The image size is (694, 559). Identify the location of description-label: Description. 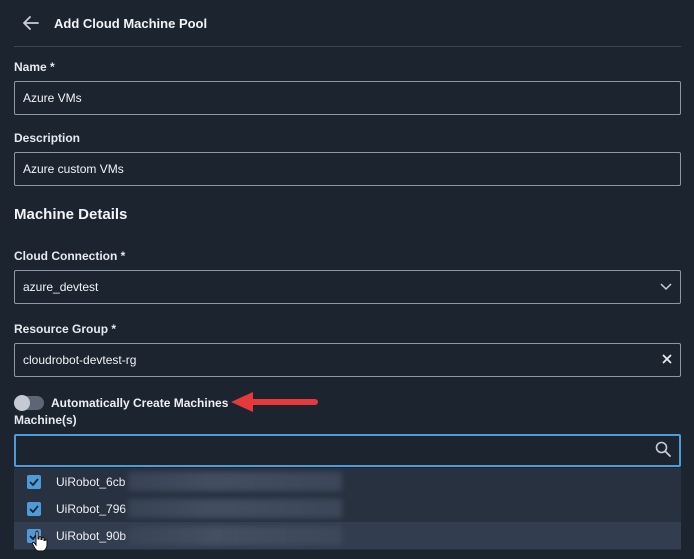
(47, 138).